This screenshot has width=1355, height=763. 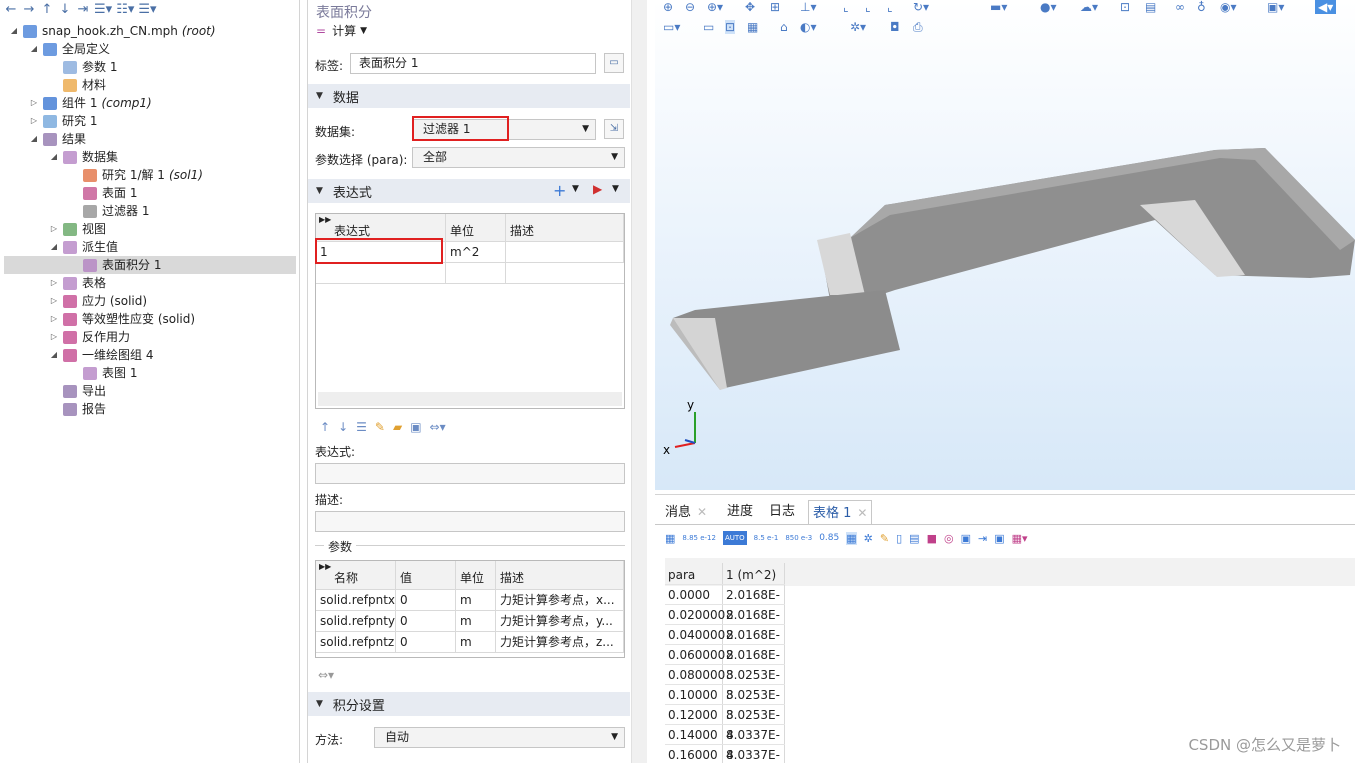 I want to click on tree-item: 过滤器 1, so click(x=74, y=211).